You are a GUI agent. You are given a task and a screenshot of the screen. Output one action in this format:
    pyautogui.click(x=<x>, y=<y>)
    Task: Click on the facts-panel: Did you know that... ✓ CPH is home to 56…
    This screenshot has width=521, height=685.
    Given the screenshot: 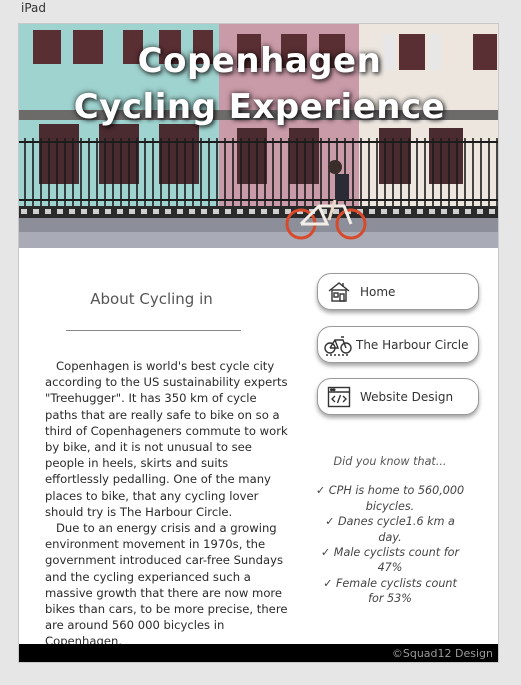 What is the action you would take?
    pyautogui.click(x=390, y=530)
    